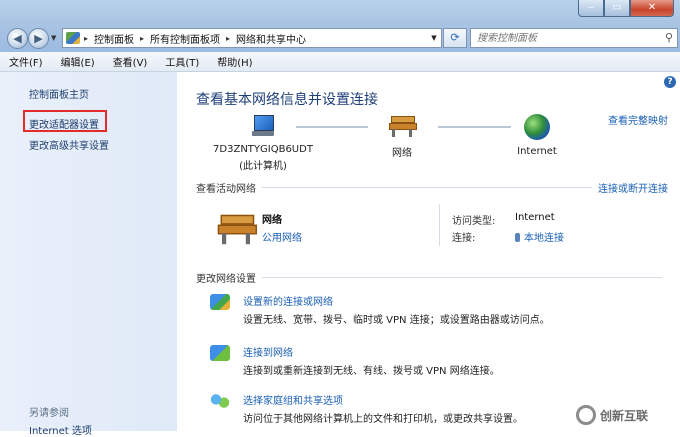  Describe the element at coordinates (220, 302) in the screenshot. I see `new-connection-icon` at that location.